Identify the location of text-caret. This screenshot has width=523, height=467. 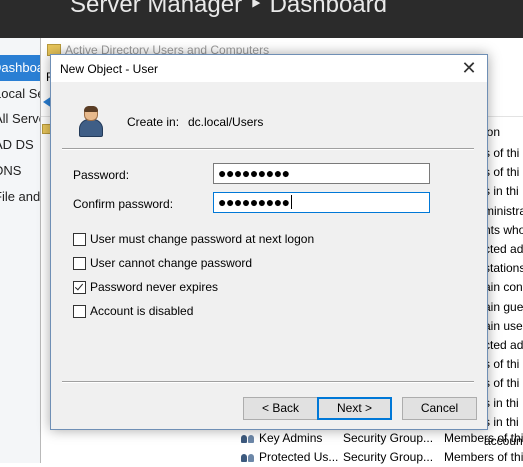
(291, 202).